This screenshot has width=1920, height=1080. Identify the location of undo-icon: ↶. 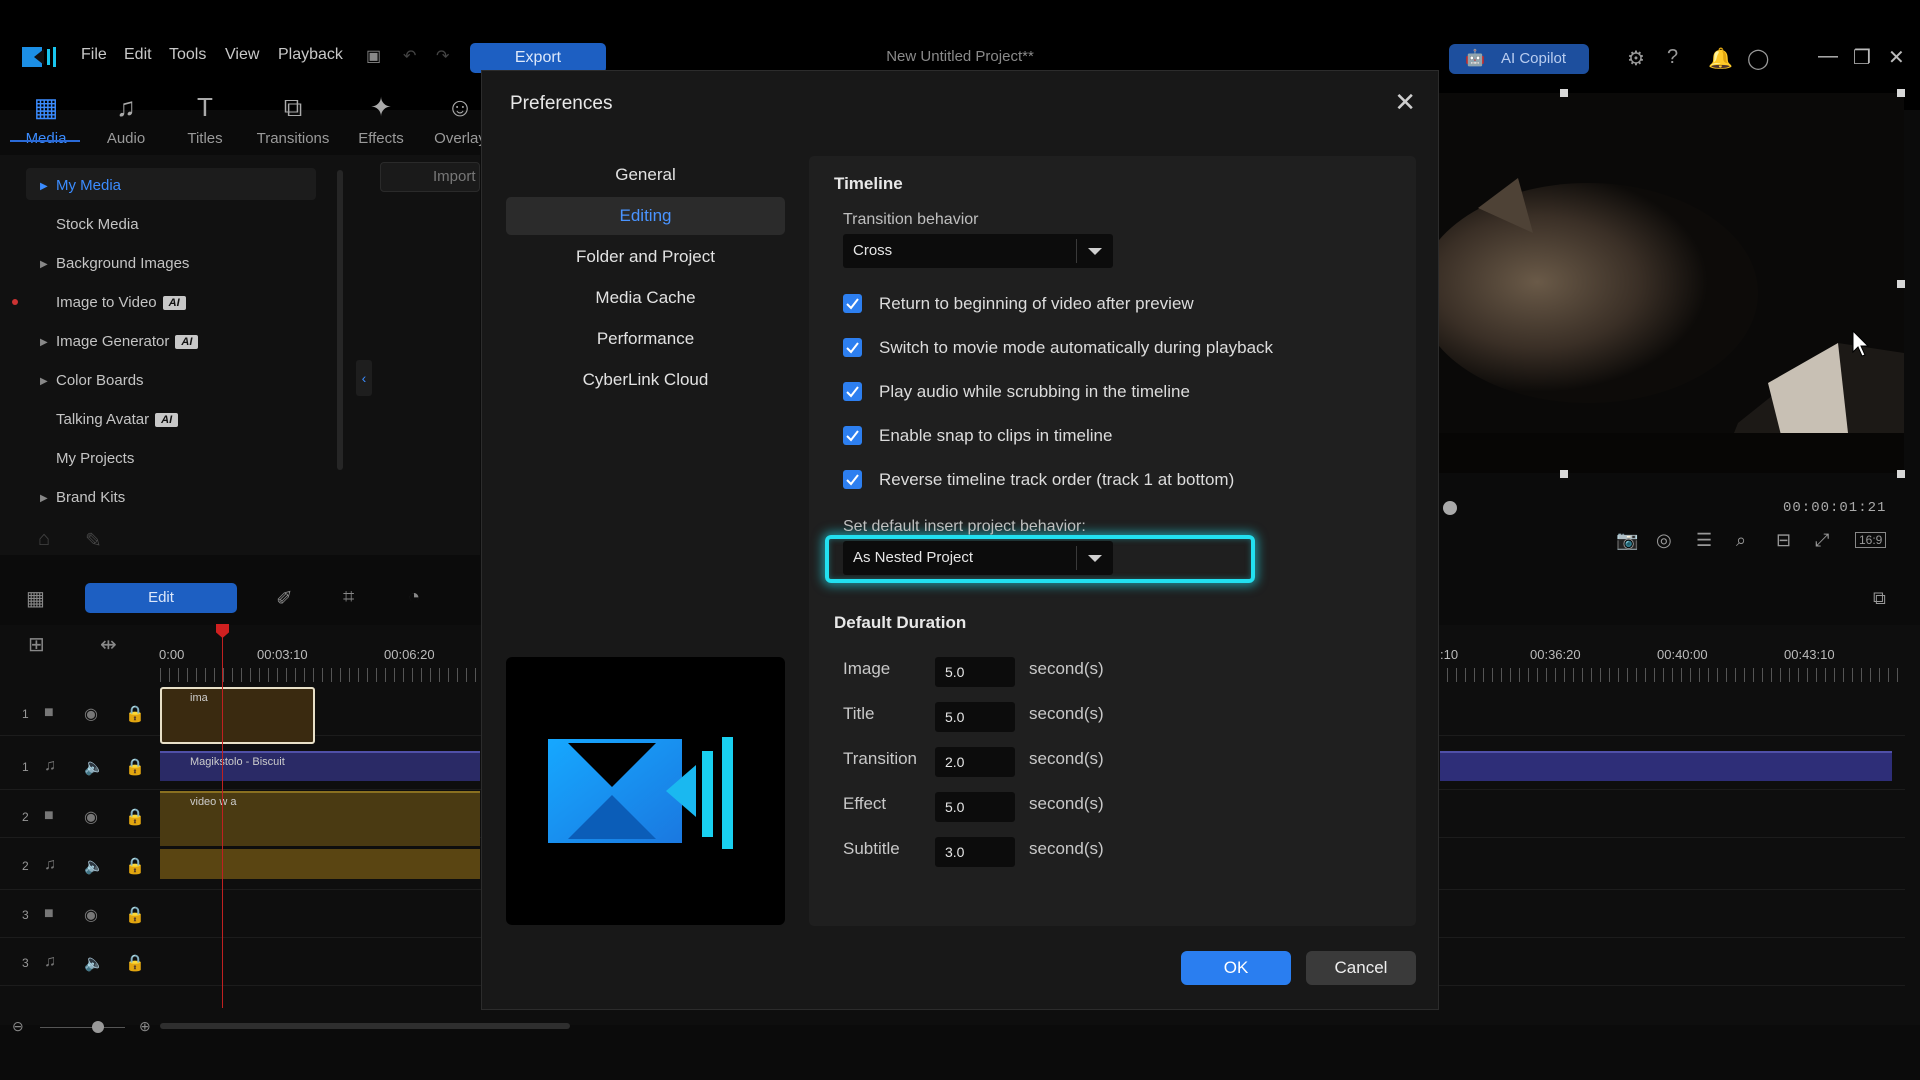
(409, 56).